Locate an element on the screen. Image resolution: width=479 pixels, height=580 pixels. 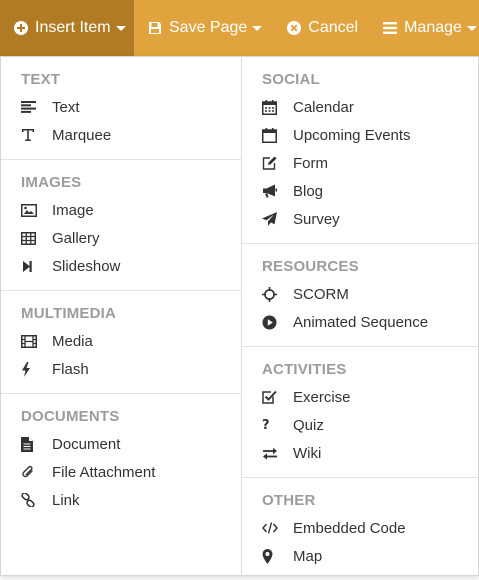
menu-item-label: File Attachment is located at coordinates (104, 472).